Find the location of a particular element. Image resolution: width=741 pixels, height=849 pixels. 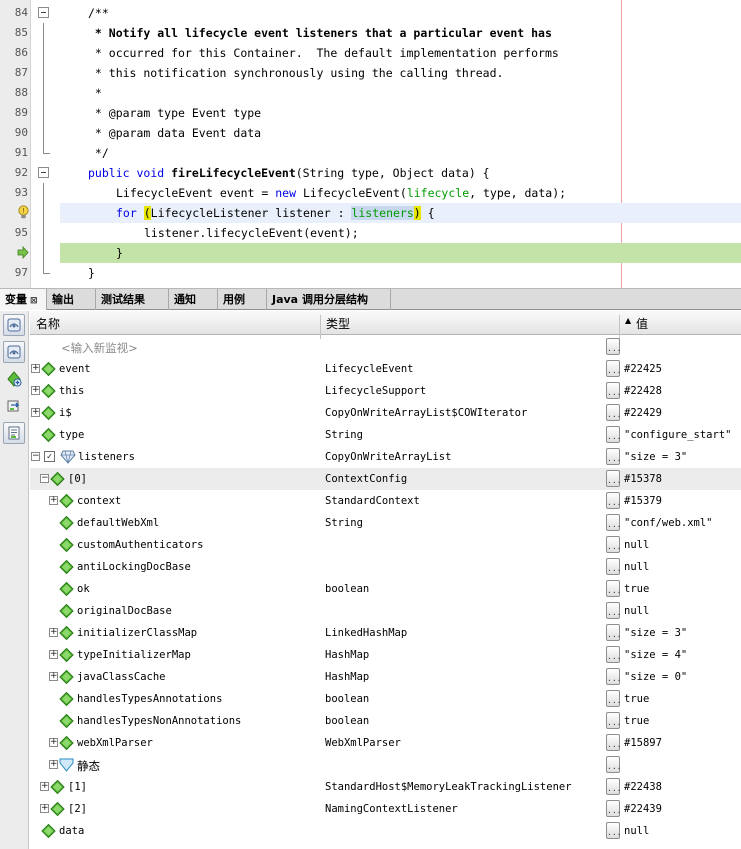

output-tab-bar: 变量 ⊠ 输出 测试结果 通知 用例 Java 调用分层结构 is located at coordinates (370, 299).